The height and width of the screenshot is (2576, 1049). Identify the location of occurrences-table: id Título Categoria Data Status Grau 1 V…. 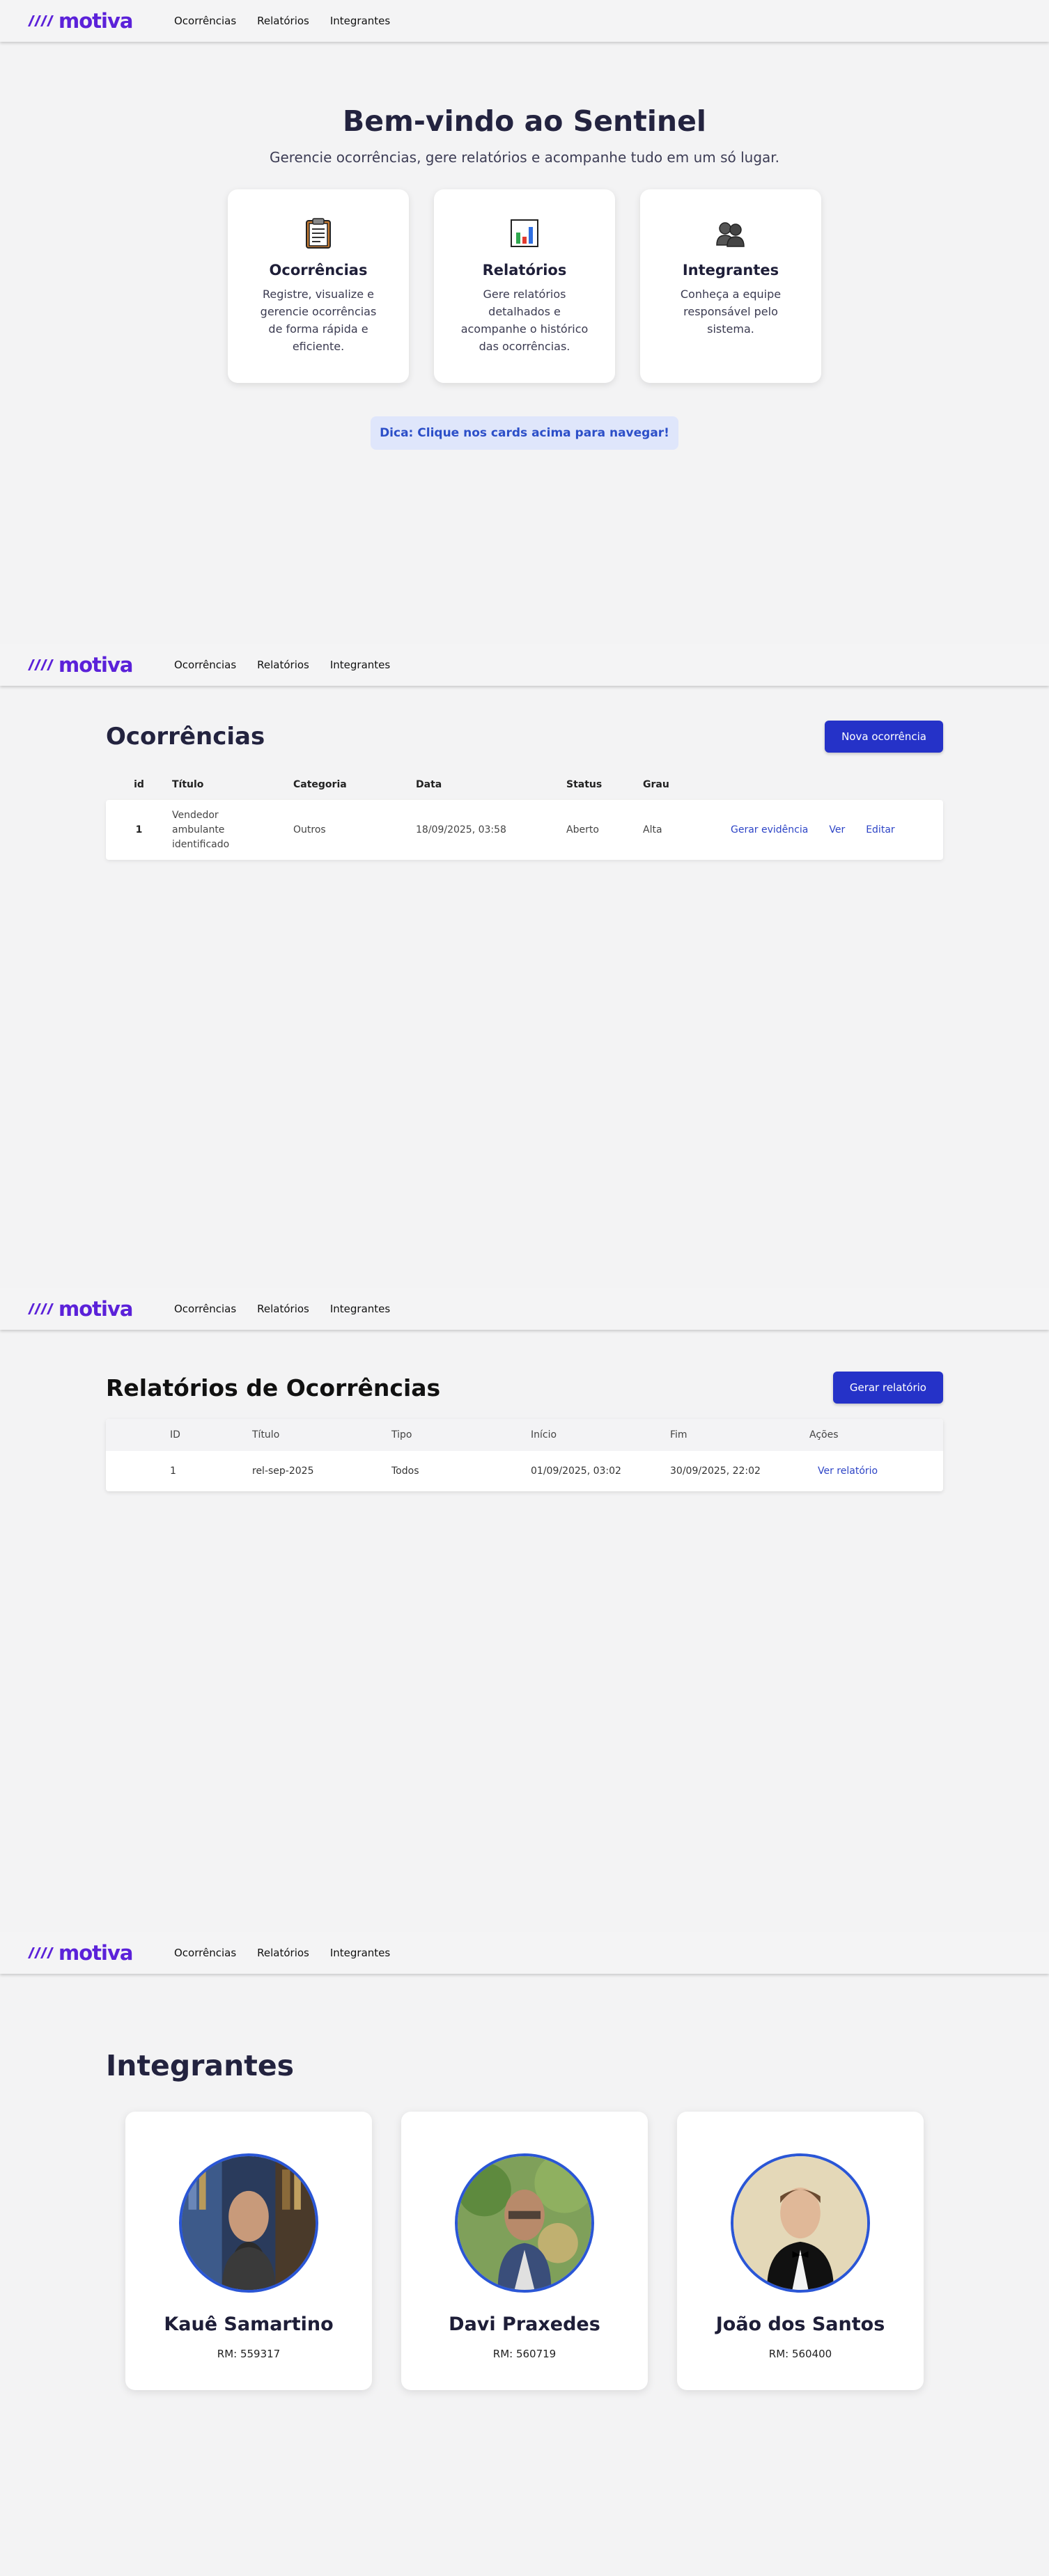
(524, 814).